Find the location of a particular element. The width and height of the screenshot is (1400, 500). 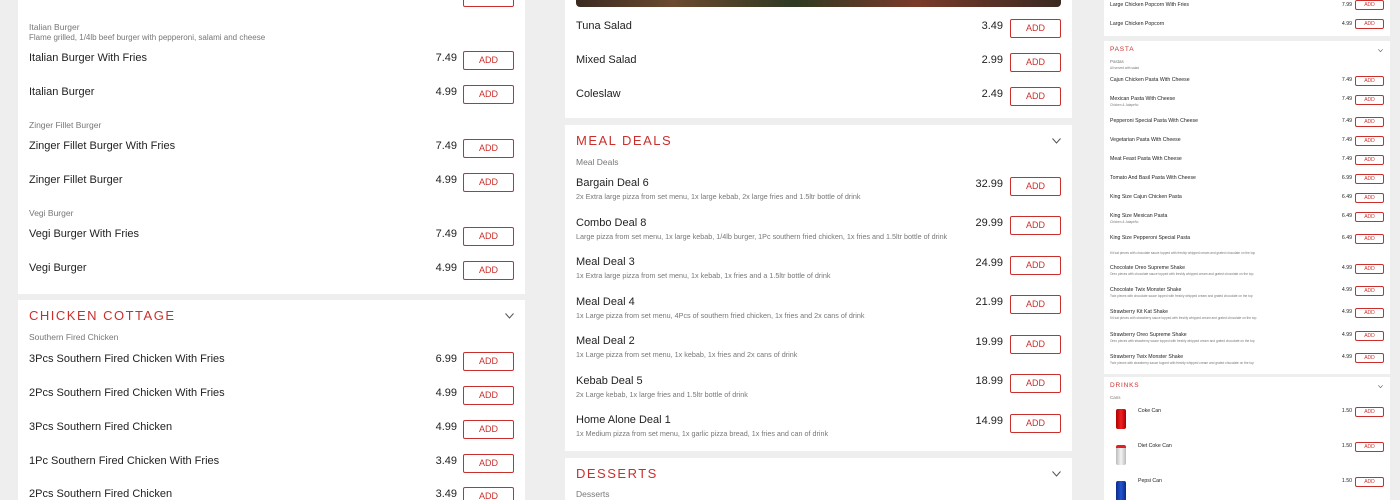

item-name: Strawberry Oreo Supreme Shake is located at coordinates (1148, 335).